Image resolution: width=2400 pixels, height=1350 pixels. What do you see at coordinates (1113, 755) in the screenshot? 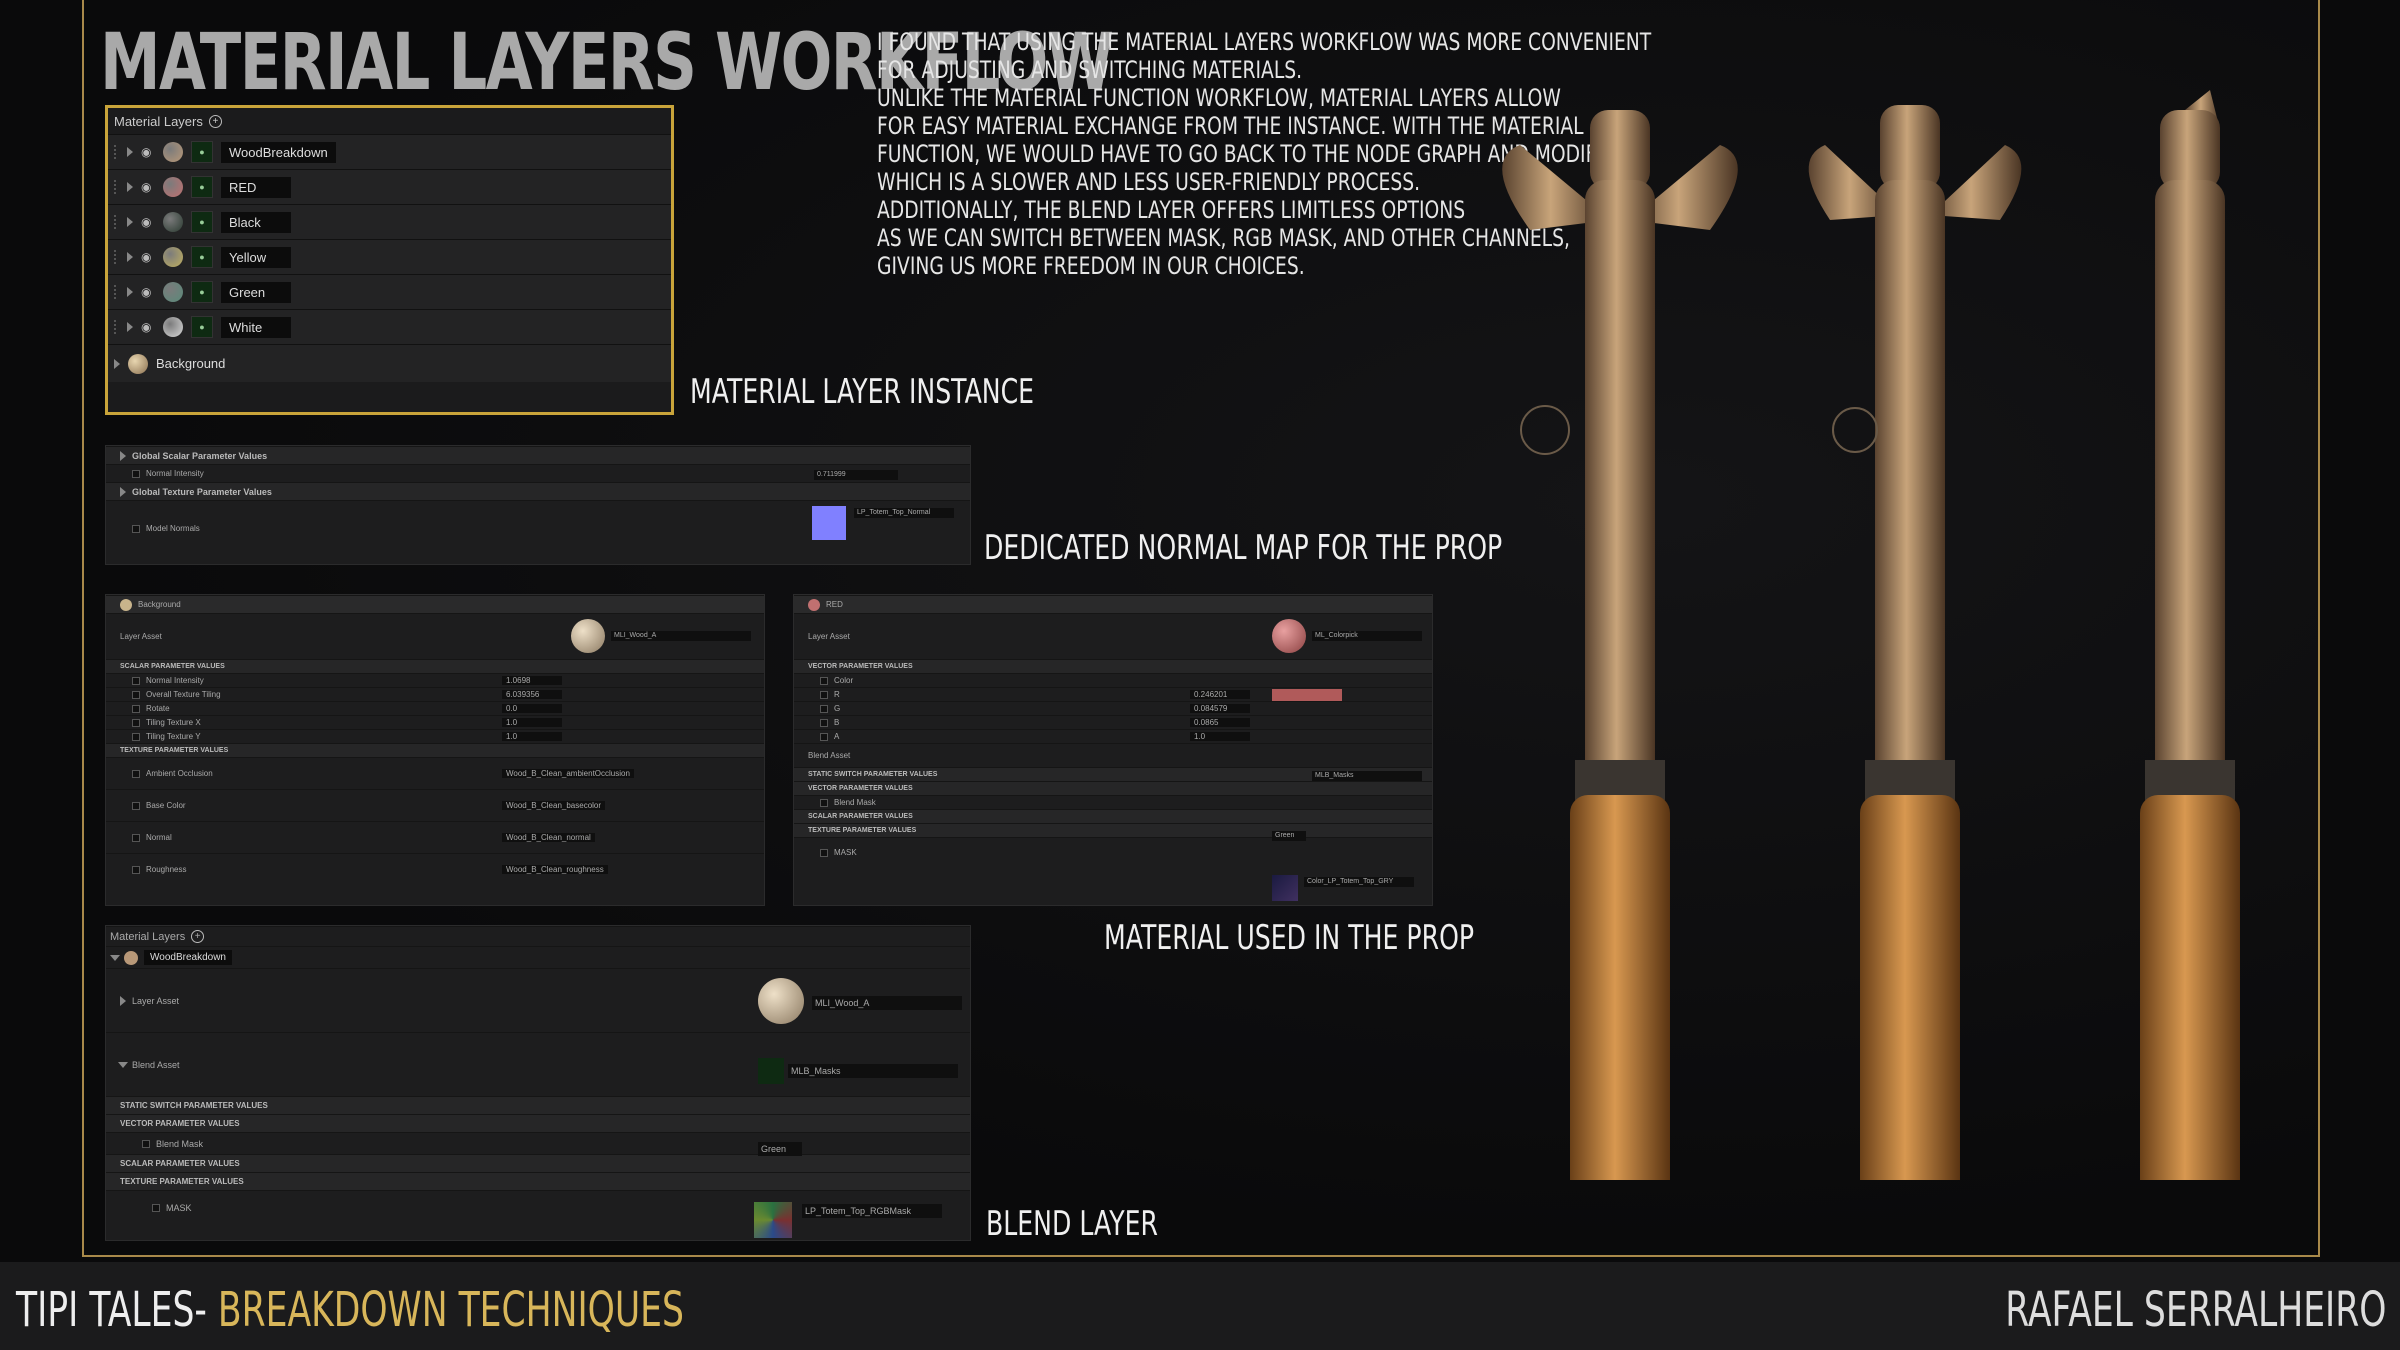
I see `blend-asset-row: Blend Asset` at bounding box center [1113, 755].